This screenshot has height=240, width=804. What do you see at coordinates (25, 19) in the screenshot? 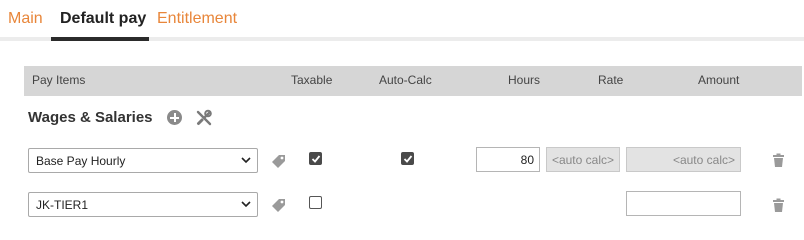
I see `tab-main: Main` at bounding box center [25, 19].